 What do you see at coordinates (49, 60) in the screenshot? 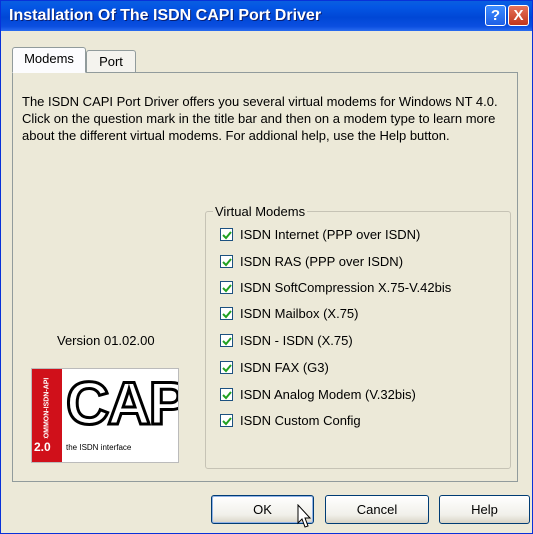
I see `tab-modems: Modems` at bounding box center [49, 60].